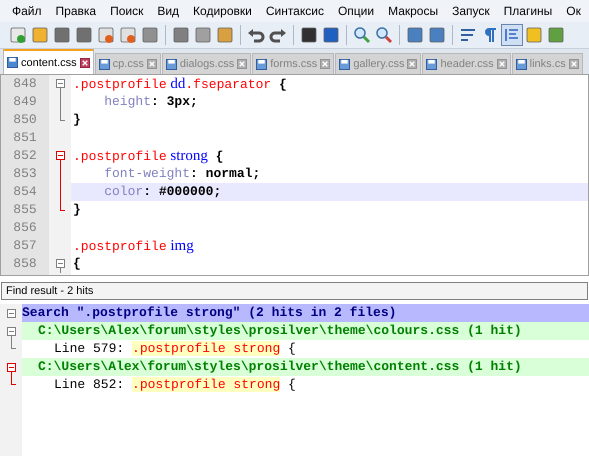 The image size is (589, 456). What do you see at coordinates (25, 246) in the screenshot?
I see `line-number: 857` at bounding box center [25, 246].